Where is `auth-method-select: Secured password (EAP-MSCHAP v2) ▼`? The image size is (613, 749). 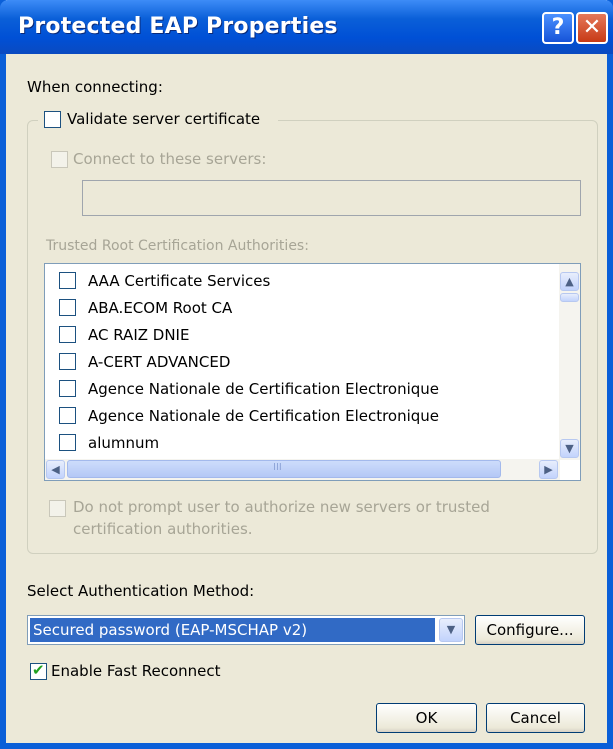
auth-method-select: Secured password (EAP-MSCHAP v2) ▼ is located at coordinates (246, 630).